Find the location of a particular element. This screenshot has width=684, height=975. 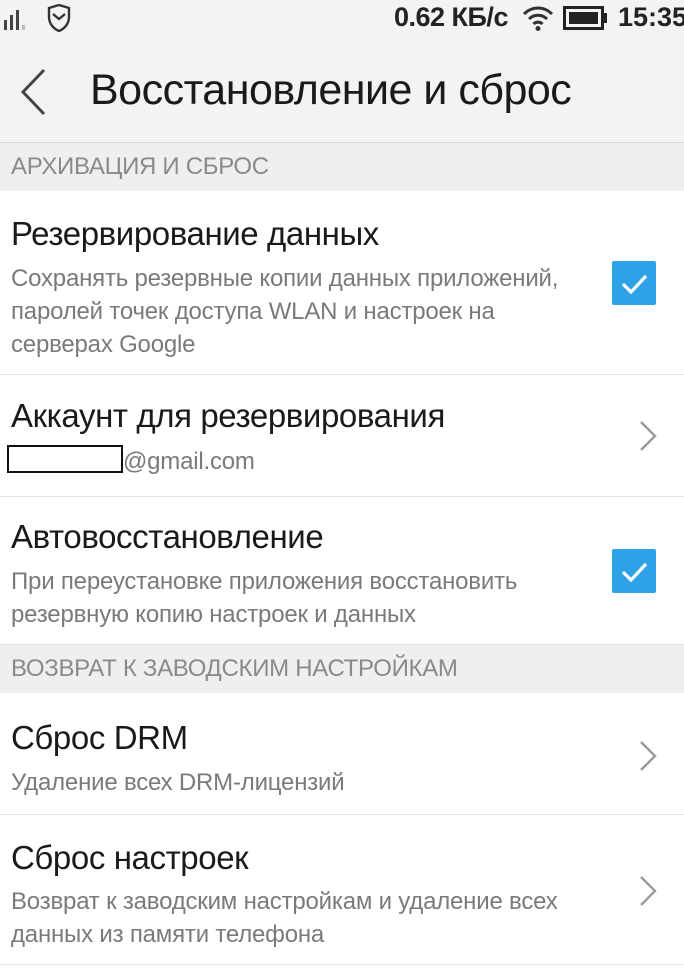

setting-backup-account: Аккаунт для резервирования @gmail.com is located at coordinates (342, 436).